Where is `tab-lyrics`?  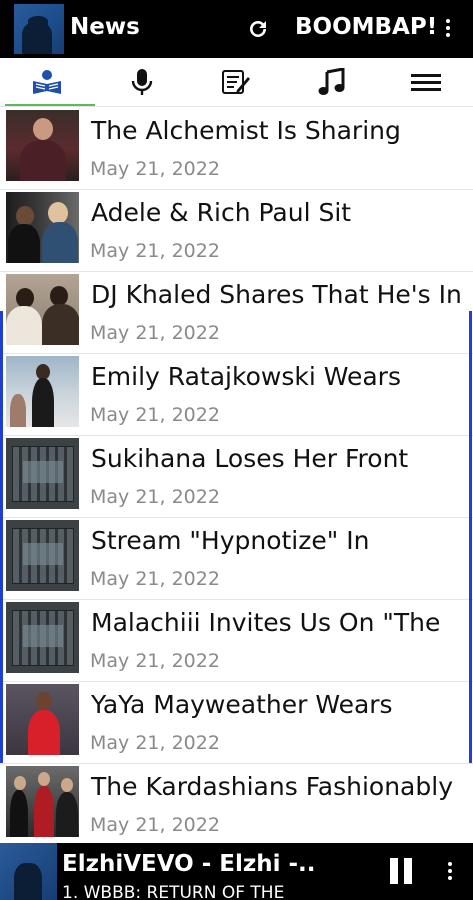 tab-lyrics is located at coordinates (236, 82).